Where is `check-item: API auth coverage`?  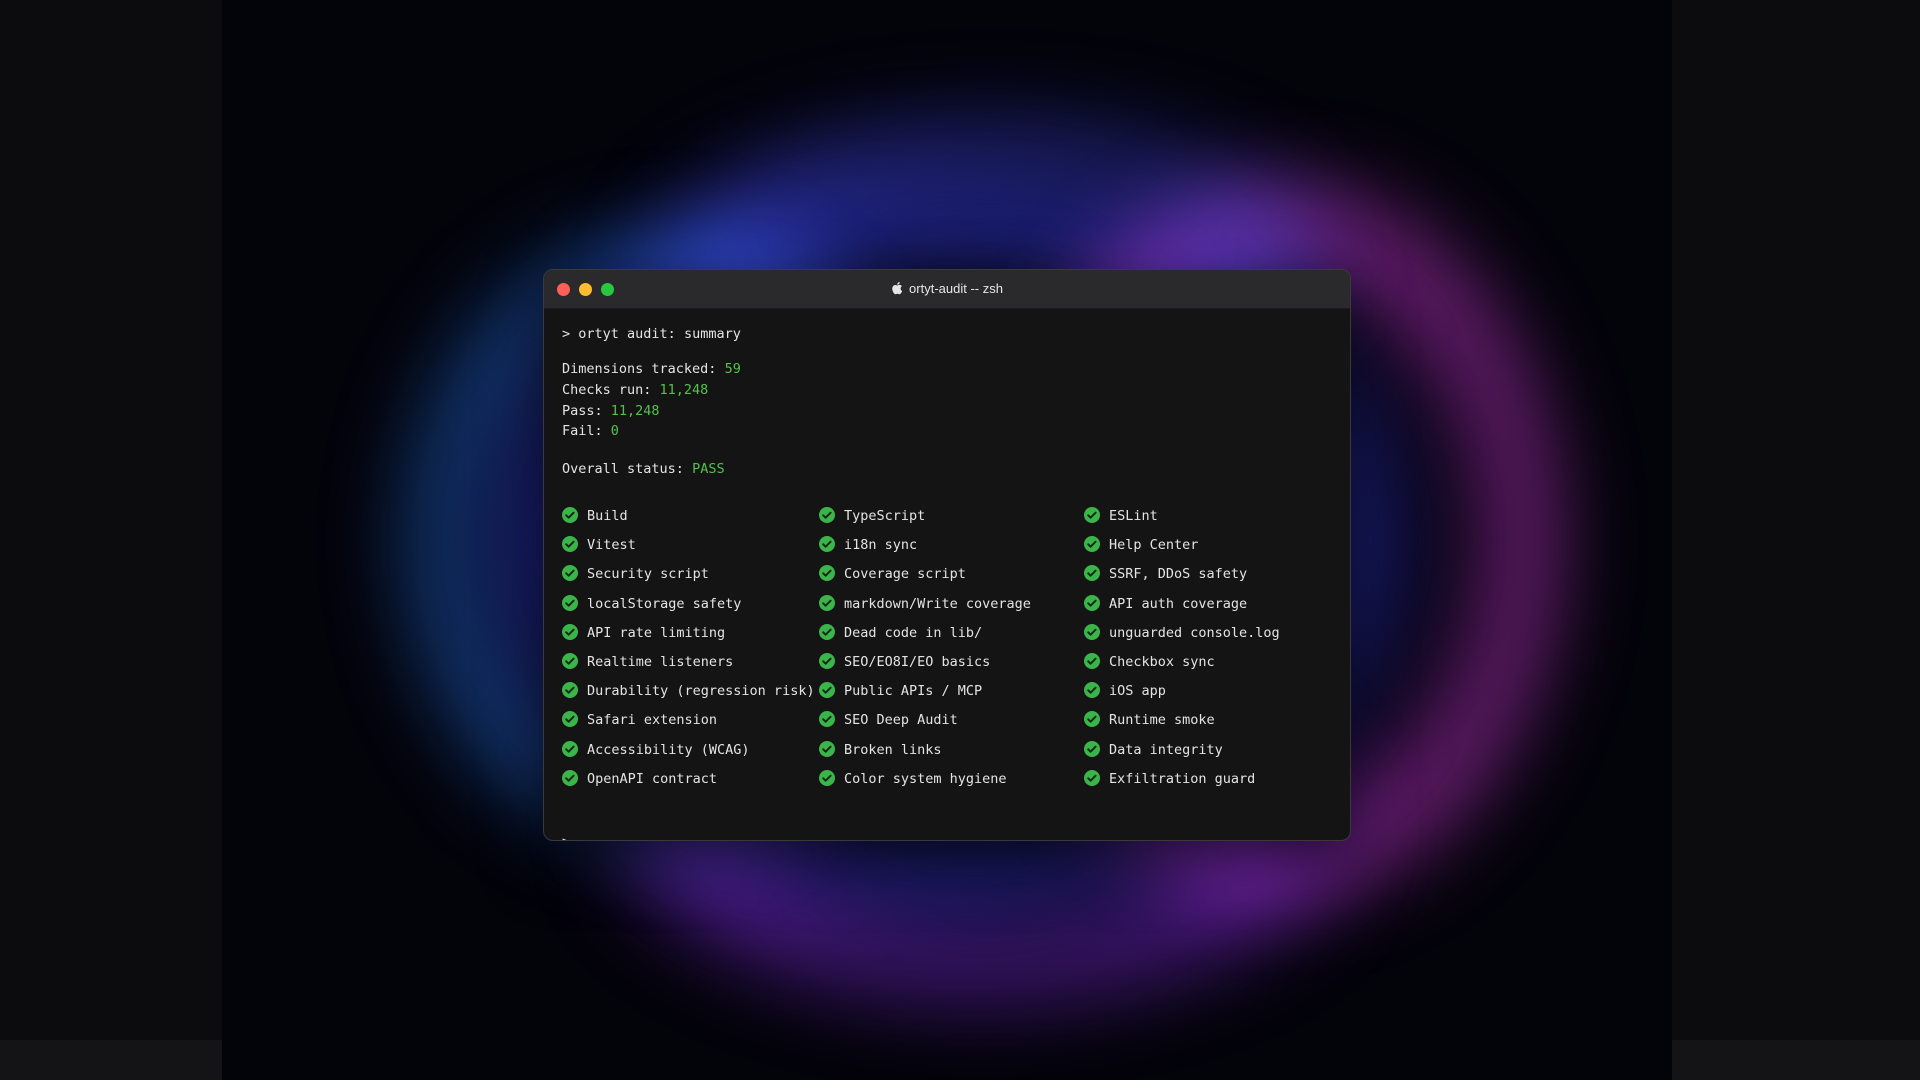
check-item: API auth coverage is located at coordinates (1209, 609).